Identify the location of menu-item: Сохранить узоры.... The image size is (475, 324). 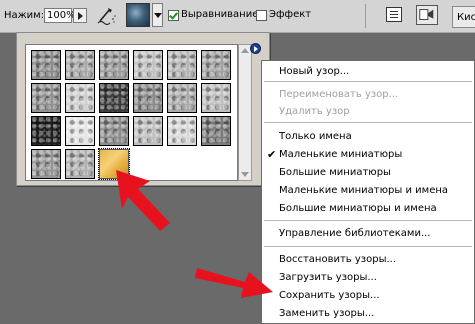
(329, 296).